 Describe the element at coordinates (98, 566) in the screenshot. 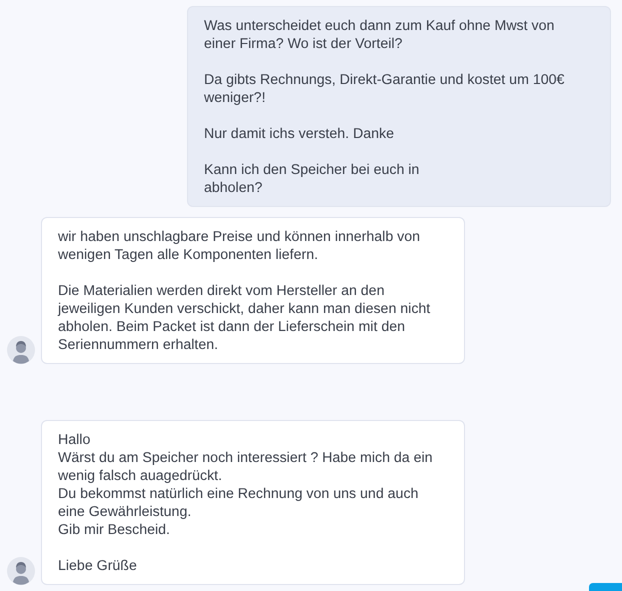

I see `message-text: Liebe Grüße` at that location.